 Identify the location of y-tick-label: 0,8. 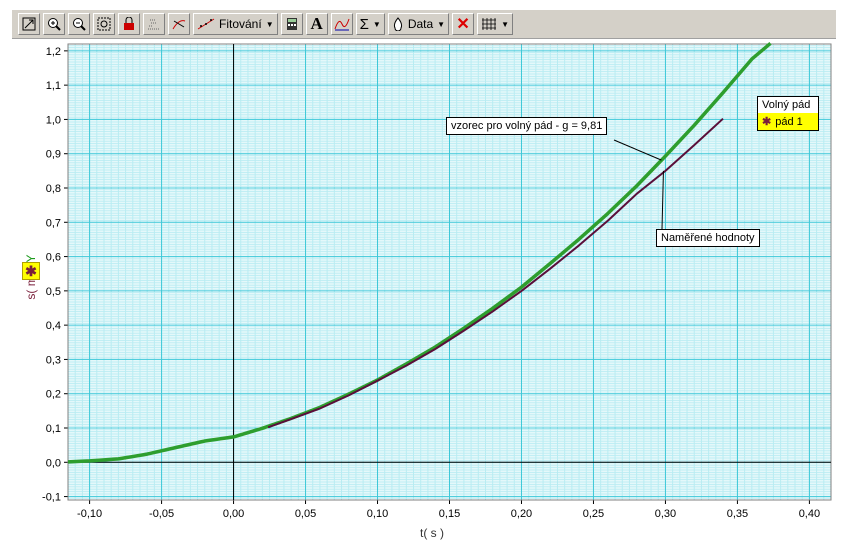
(53, 189).